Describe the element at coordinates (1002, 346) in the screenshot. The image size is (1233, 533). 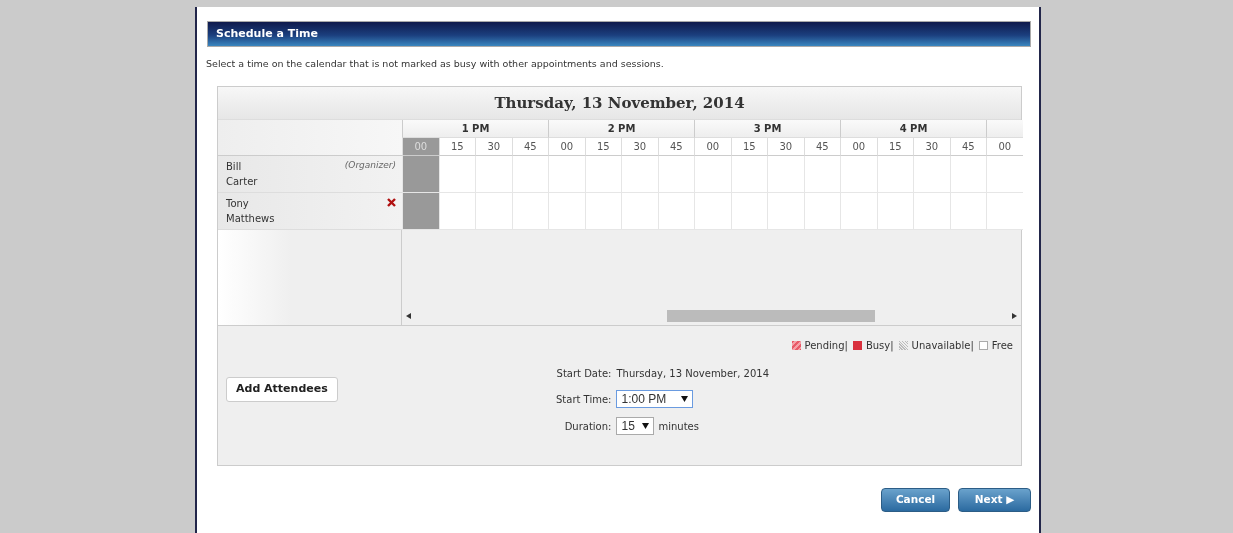
I see `legend-label: Free` at that location.